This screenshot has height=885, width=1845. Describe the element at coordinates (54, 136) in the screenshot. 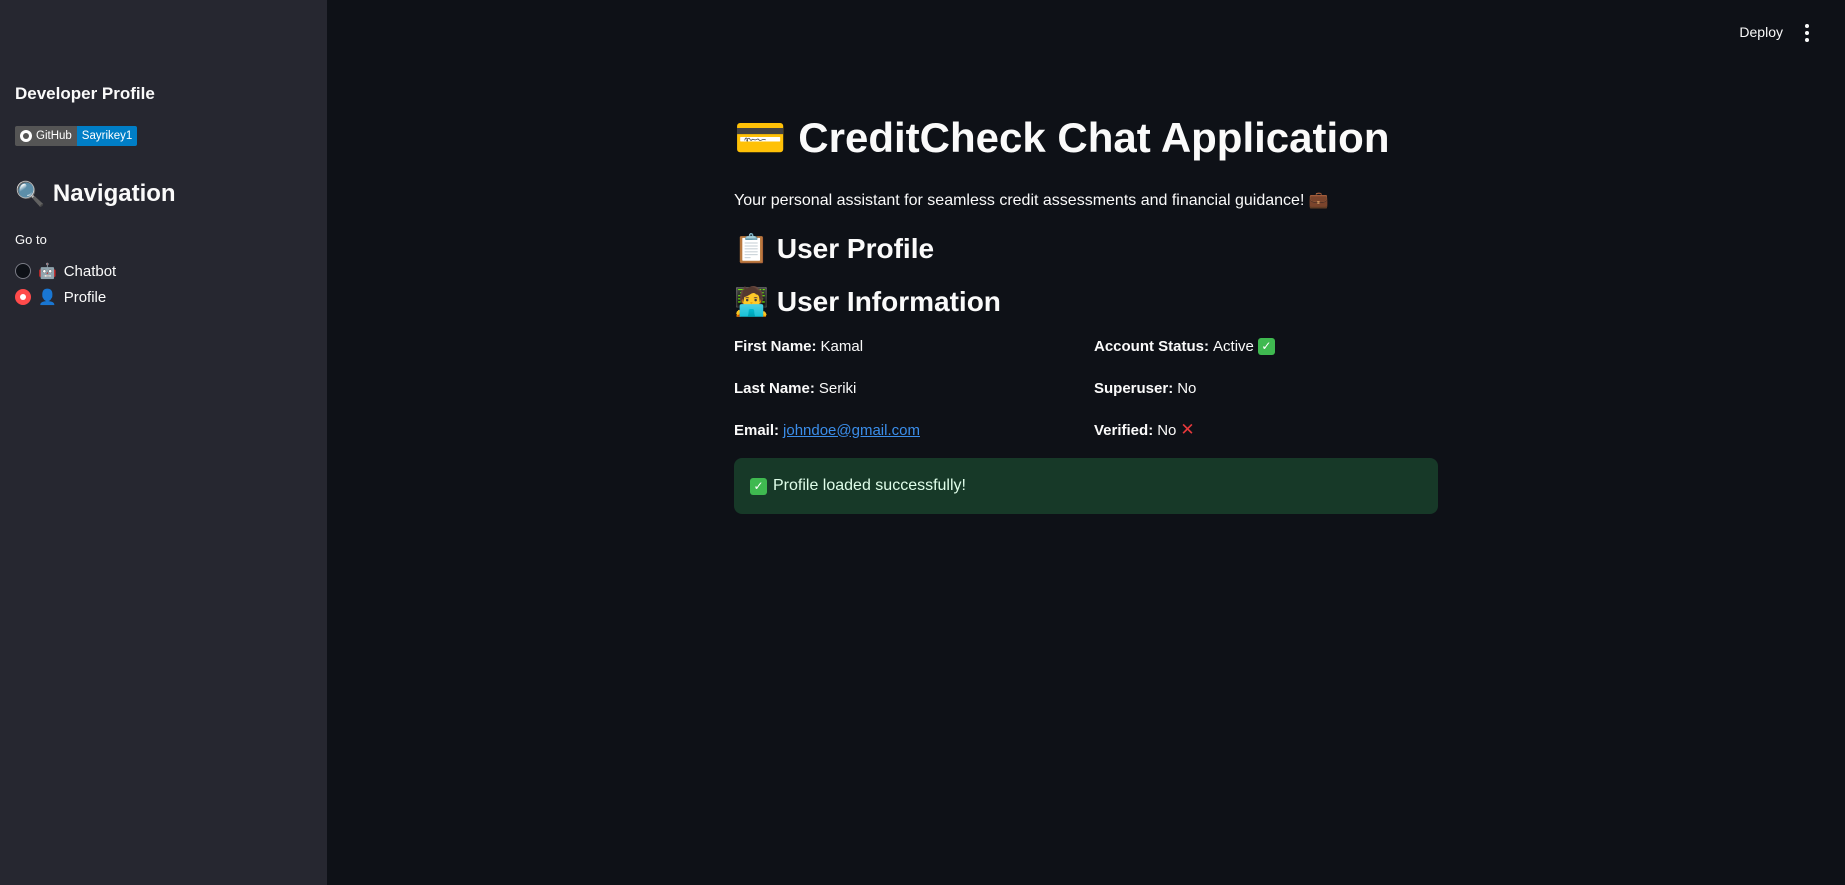

I see `github-badge-label: GitHub` at that location.